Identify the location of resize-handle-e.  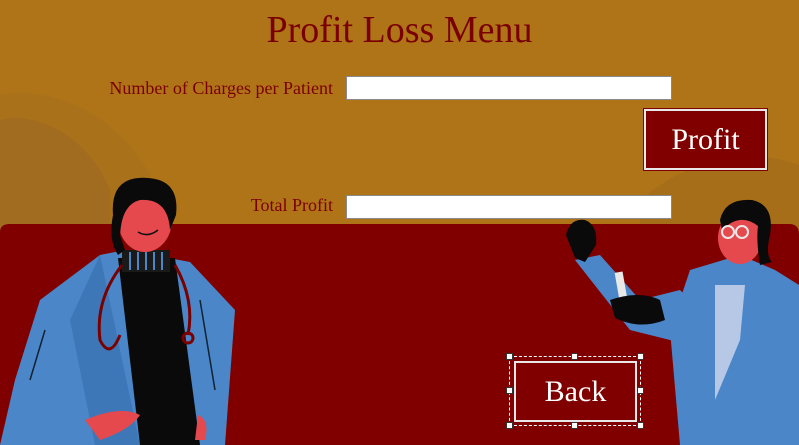
(640, 390).